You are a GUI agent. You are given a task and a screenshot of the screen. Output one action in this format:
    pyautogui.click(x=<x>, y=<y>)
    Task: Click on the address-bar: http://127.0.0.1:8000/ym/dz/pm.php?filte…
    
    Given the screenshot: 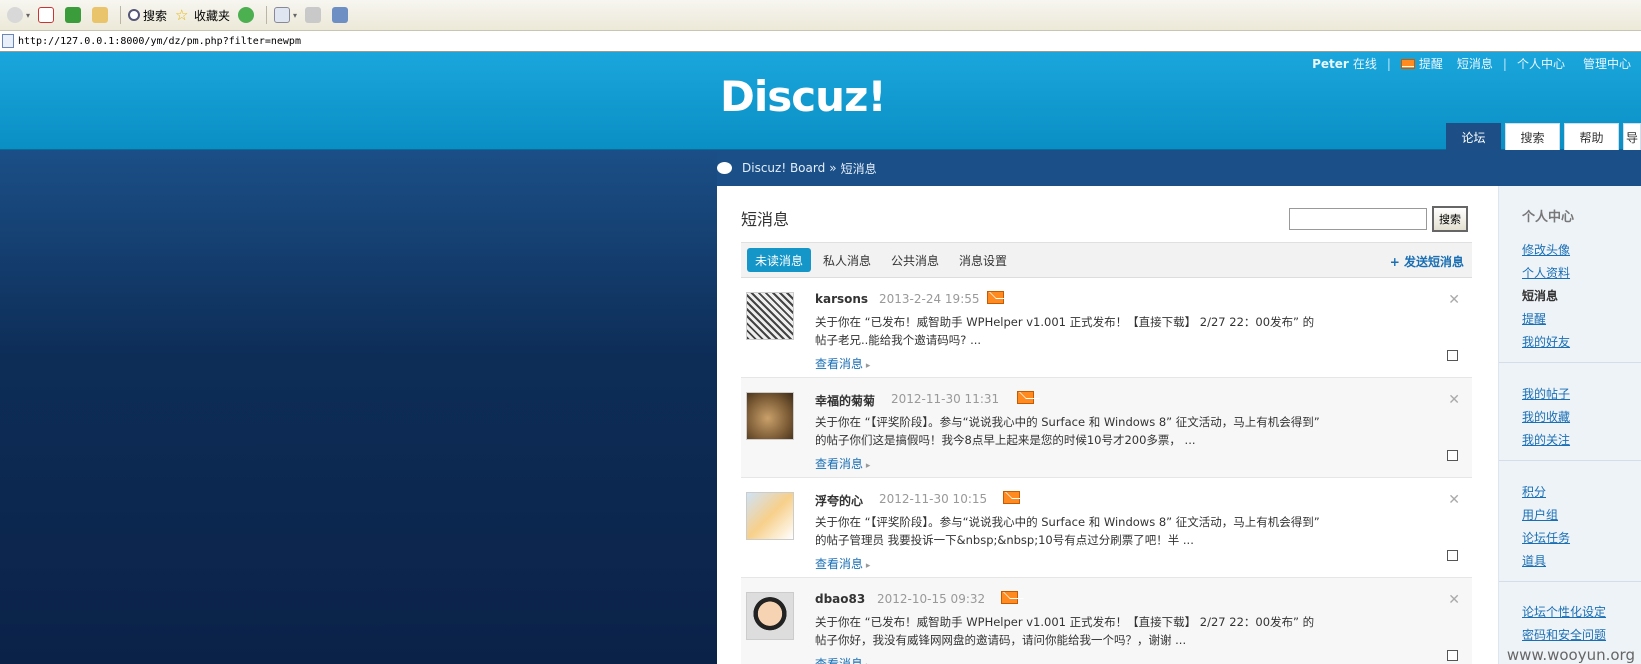 What is the action you would take?
    pyautogui.click(x=820, y=41)
    